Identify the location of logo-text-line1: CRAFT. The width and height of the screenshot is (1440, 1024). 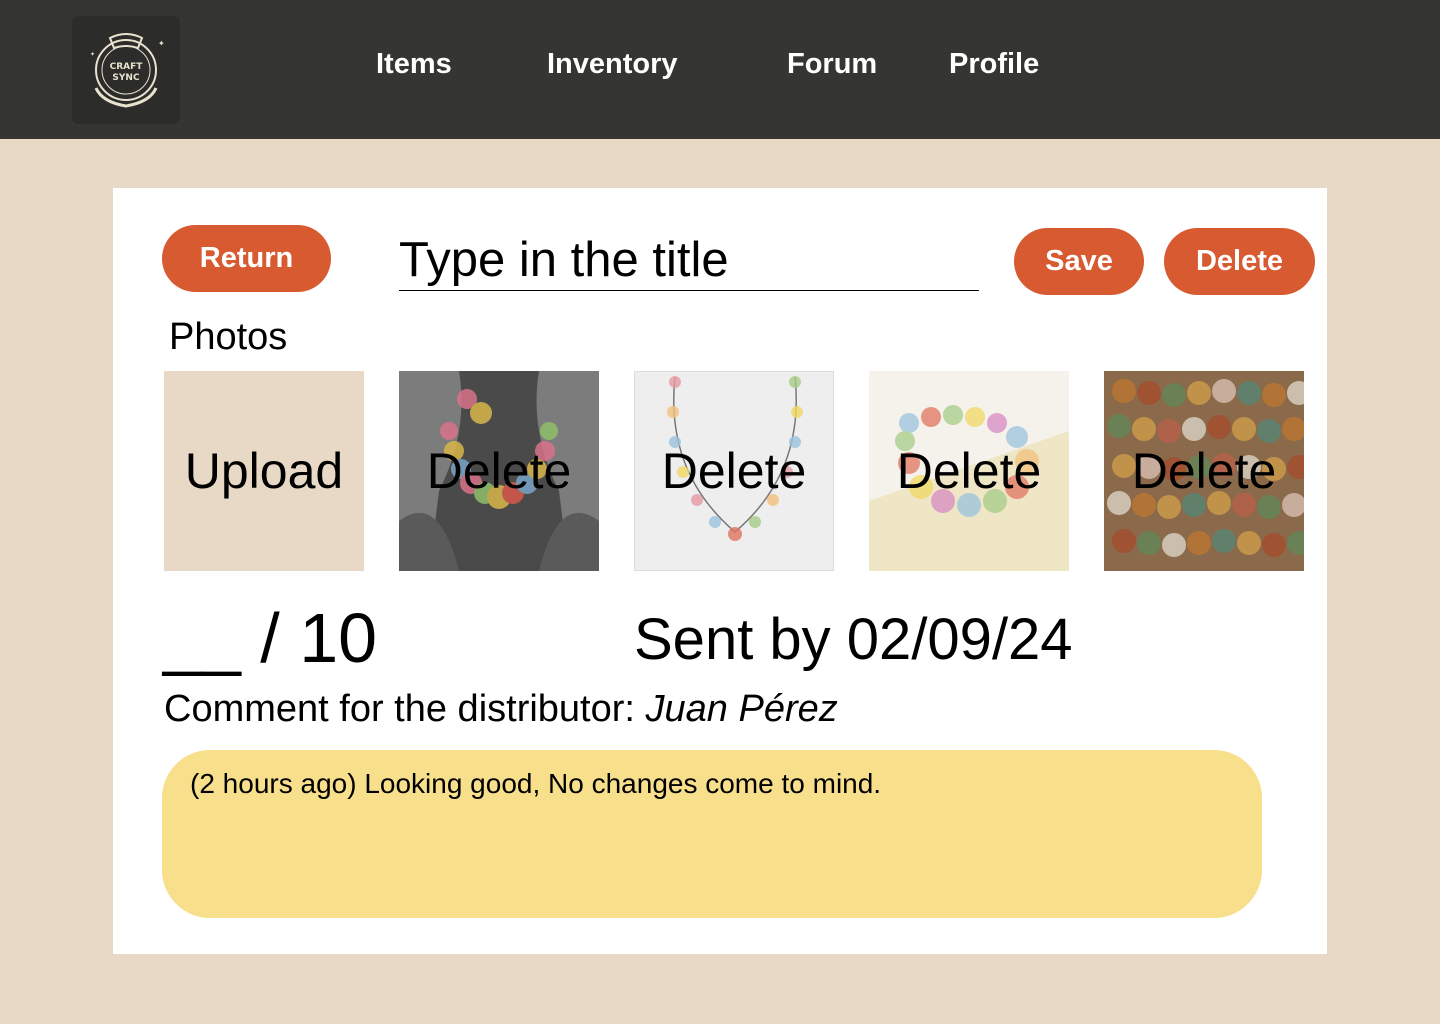
(127, 67).